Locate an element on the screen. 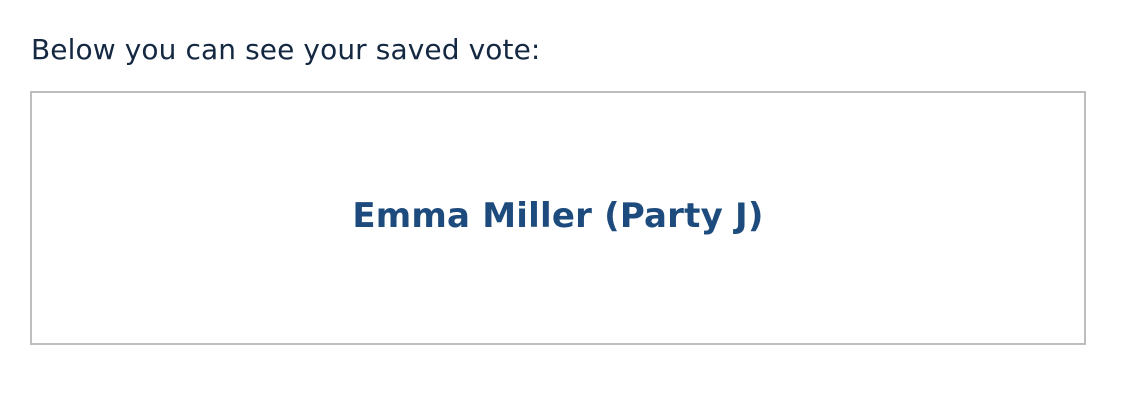  saved-vote-intro: Below you can see your saved vote: is located at coordinates (286, 49).